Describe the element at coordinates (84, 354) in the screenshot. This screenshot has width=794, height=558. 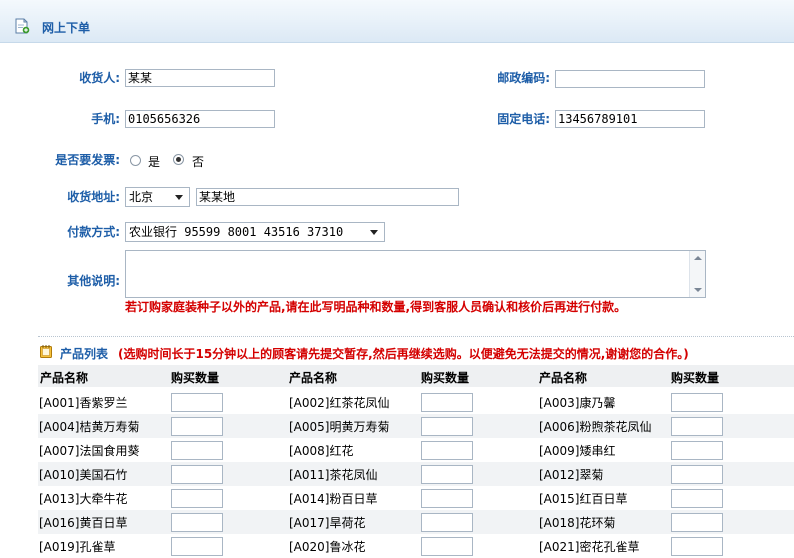
I see `product-list-title: 产品列表` at that location.